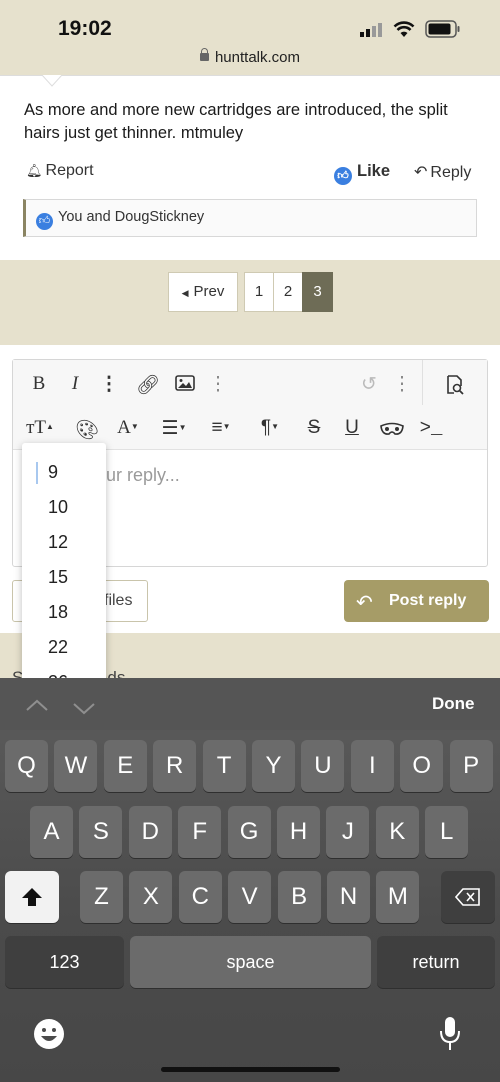 The height and width of the screenshot is (1082, 500). What do you see at coordinates (58, 507) in the screenshot?
I see `font-size-option: 10` at bounding box center [58, 507].